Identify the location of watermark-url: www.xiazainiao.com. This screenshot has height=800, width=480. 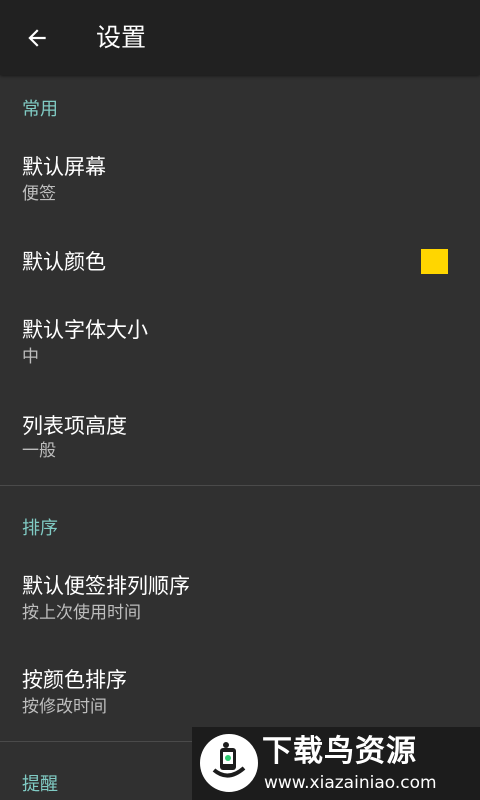
(350, 783).